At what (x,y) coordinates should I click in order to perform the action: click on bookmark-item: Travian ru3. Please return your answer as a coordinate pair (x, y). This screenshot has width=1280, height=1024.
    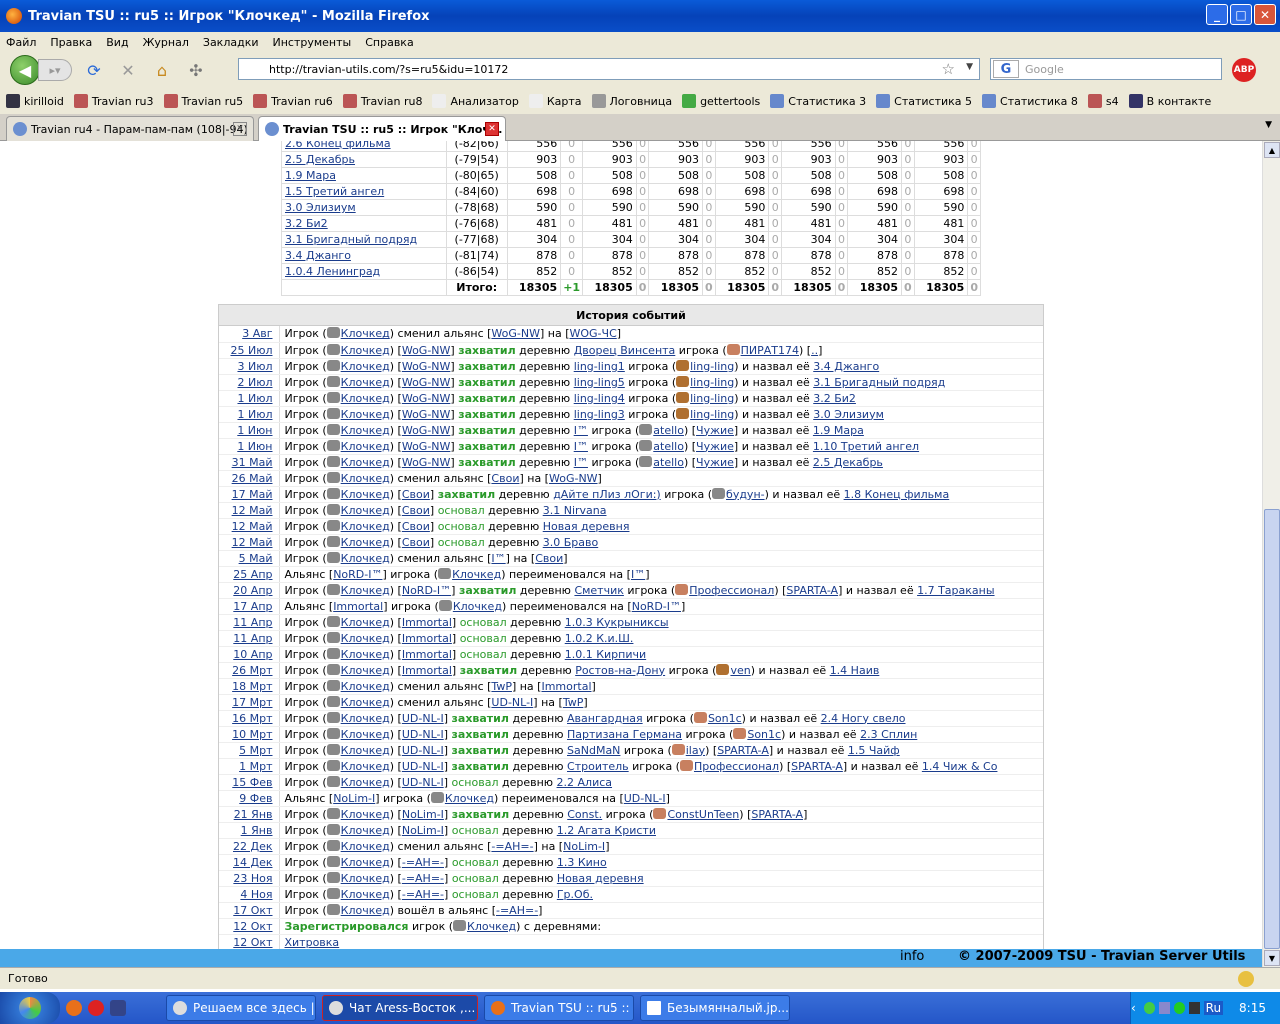
    Looking at the image, I should click on (113, 101).